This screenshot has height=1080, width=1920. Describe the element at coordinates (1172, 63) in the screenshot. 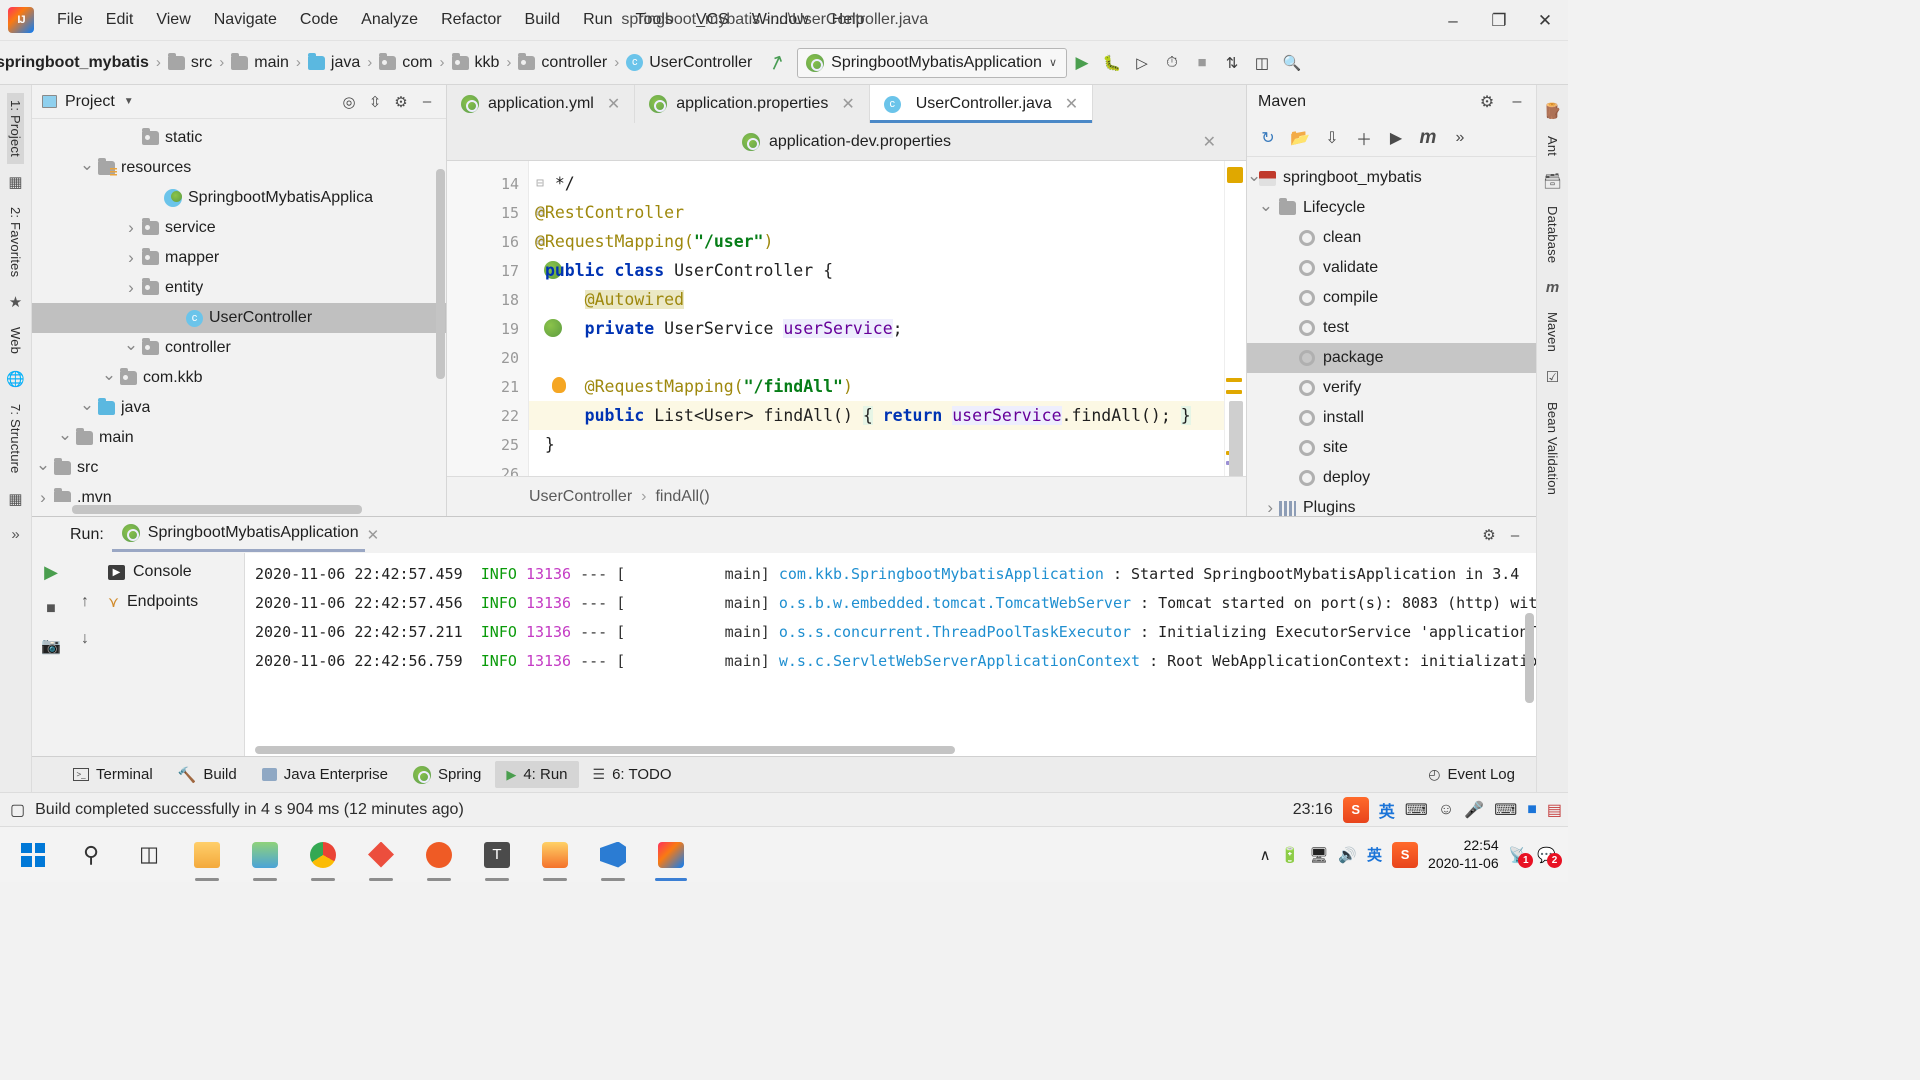

I see `profile-button: ⏱` at that location.